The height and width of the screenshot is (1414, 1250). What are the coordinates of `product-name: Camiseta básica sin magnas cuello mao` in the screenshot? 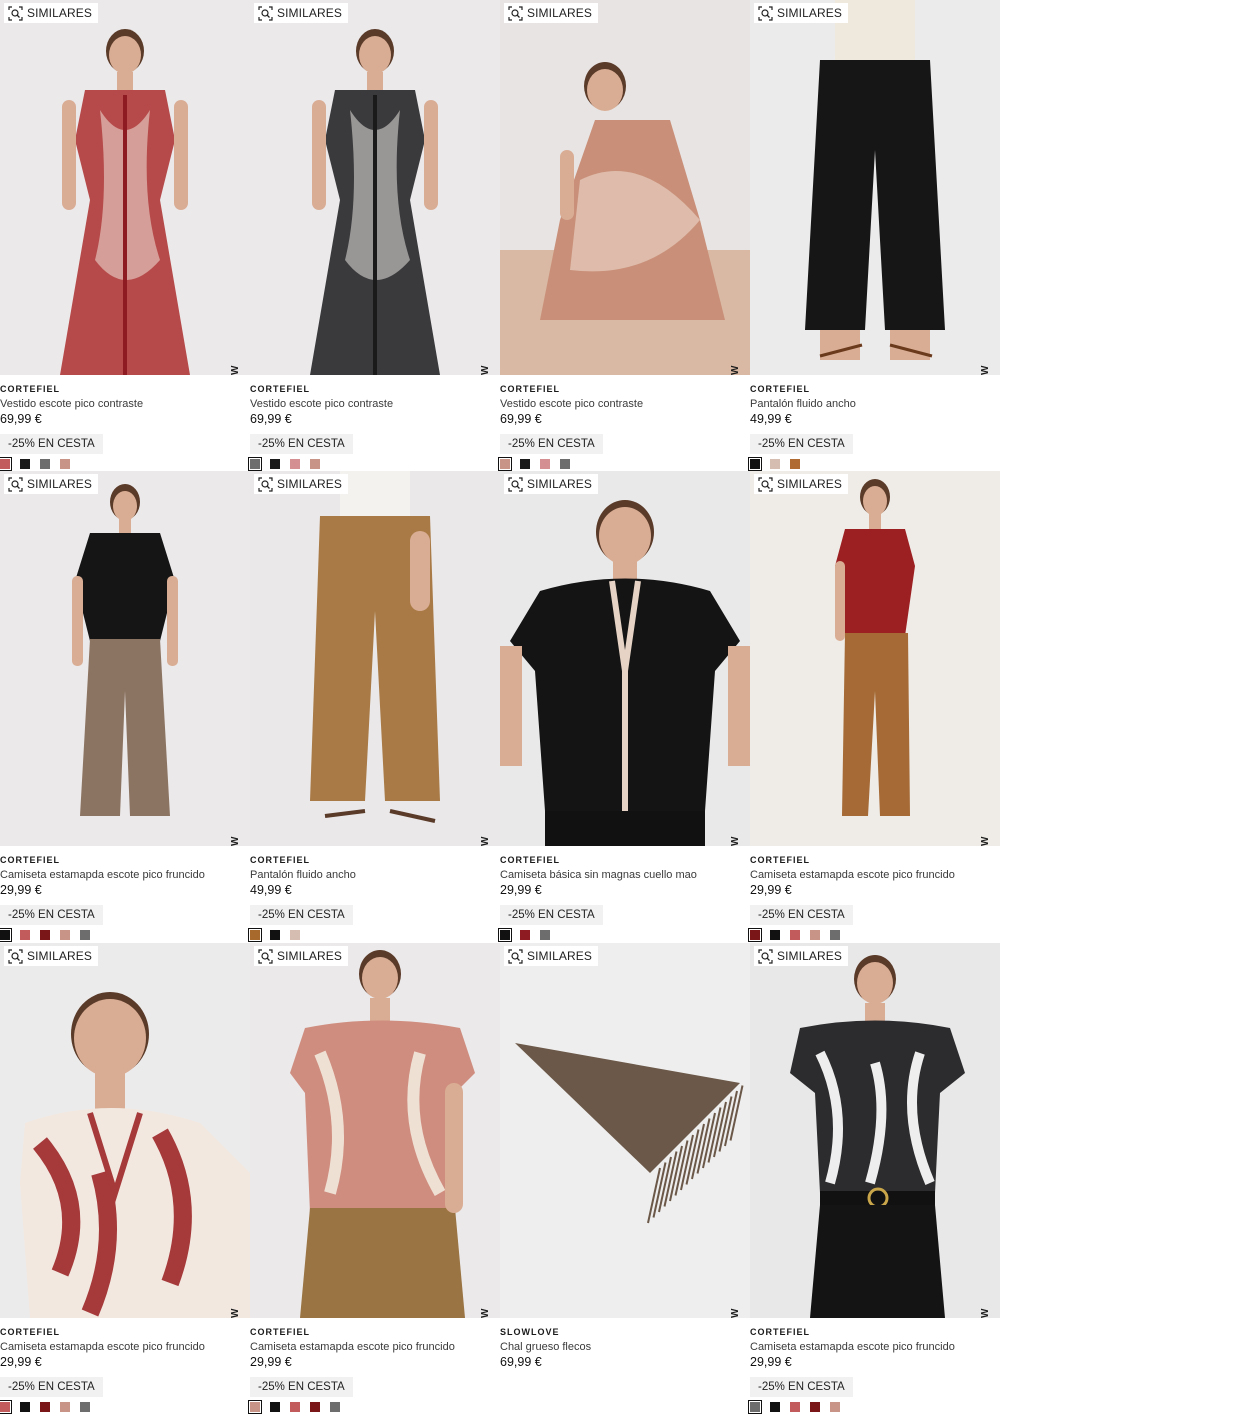 It's located at (625, 875).